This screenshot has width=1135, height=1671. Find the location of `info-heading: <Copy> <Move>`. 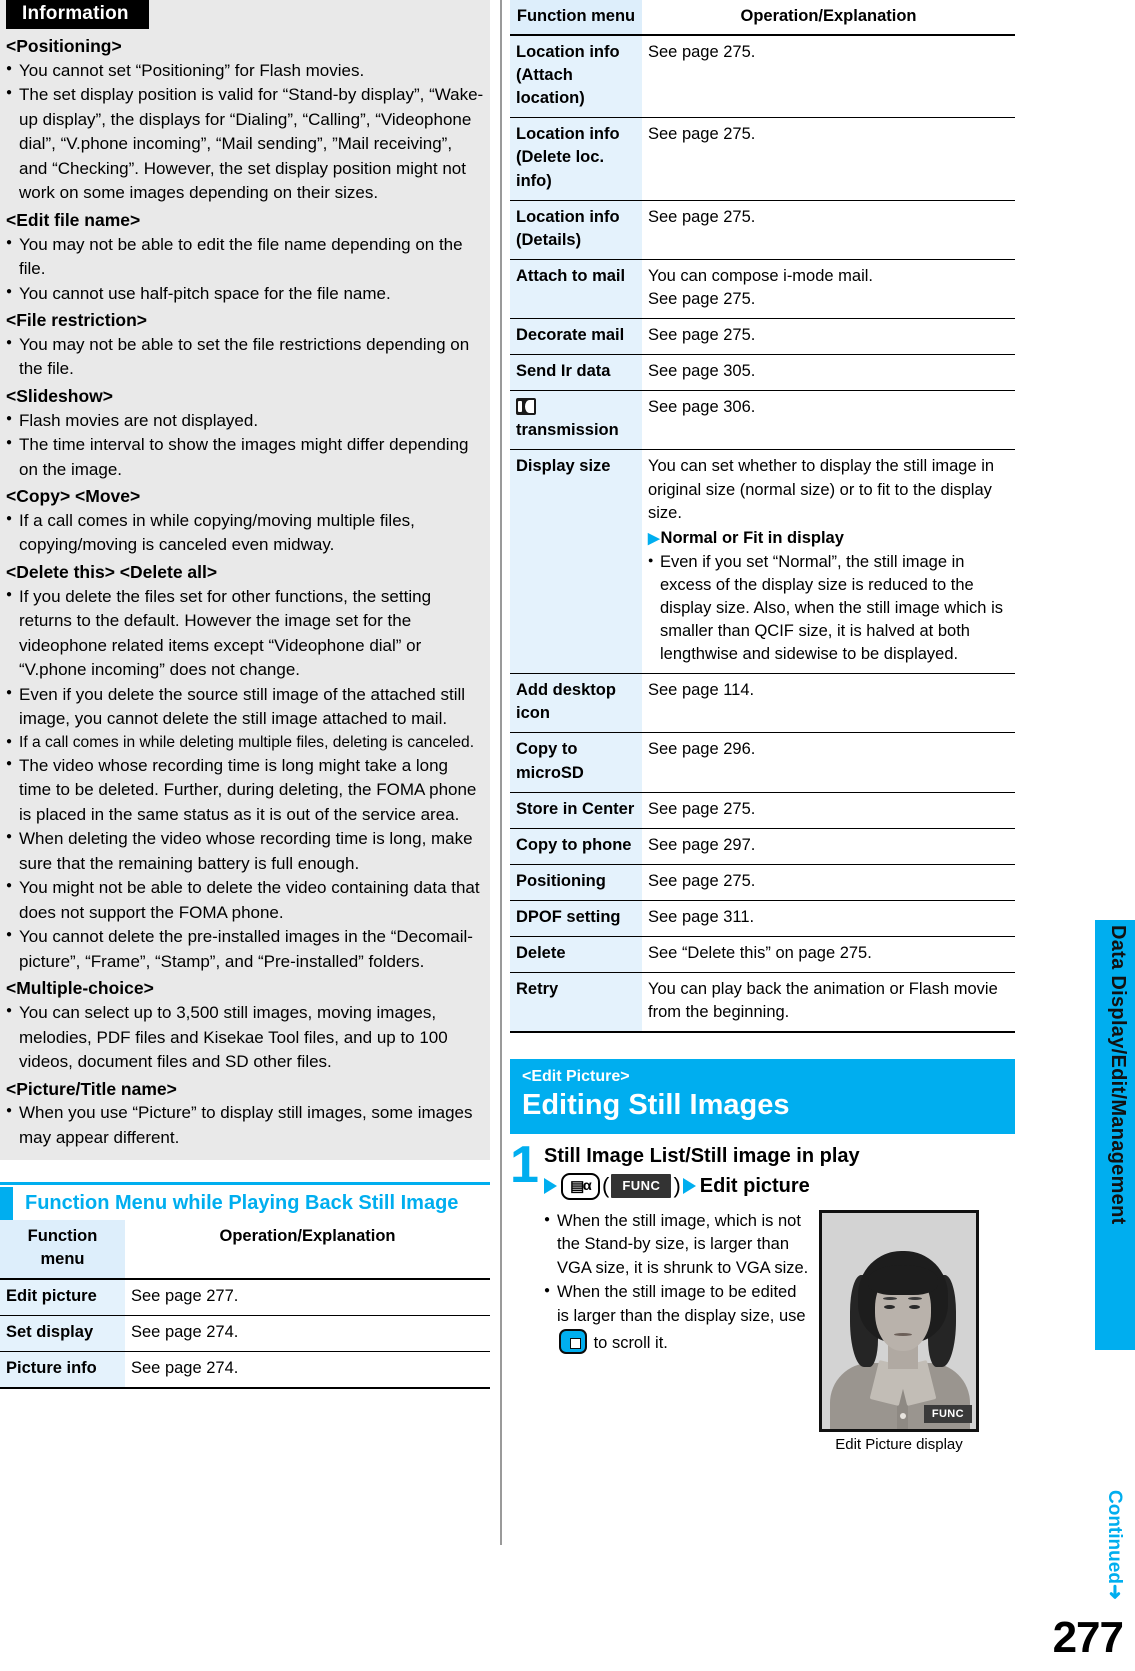

info-heading: <Copy> <Move> is located at coordinates (73, 496).